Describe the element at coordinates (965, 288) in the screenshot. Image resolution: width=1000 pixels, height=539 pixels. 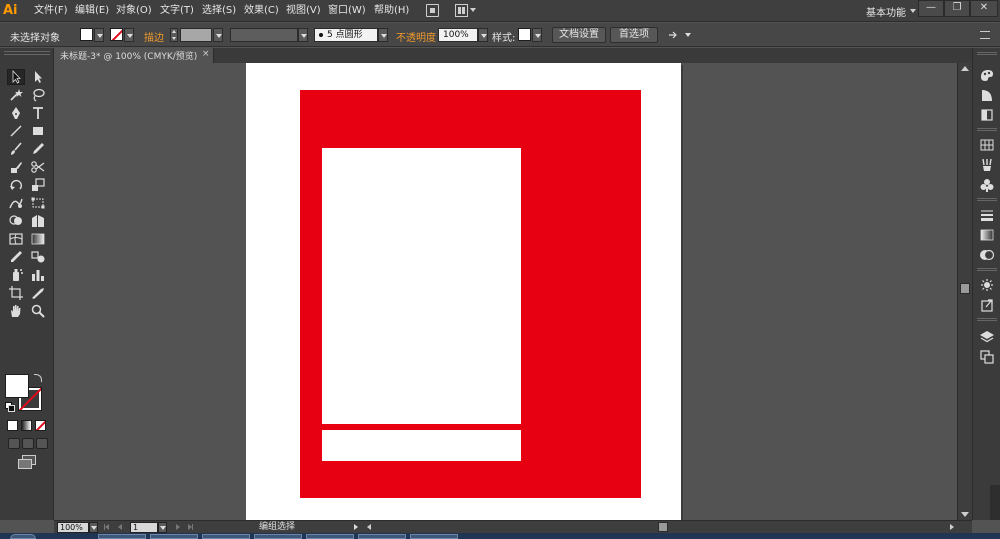
I see `vertical-scroll-thumb` at that location.